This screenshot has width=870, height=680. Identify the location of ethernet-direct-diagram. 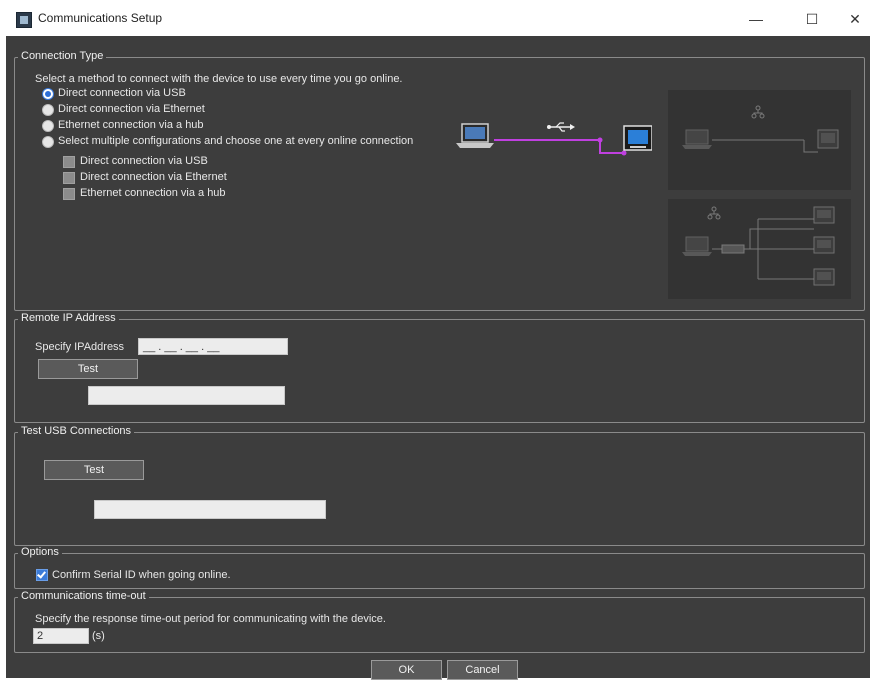
(759, 140).